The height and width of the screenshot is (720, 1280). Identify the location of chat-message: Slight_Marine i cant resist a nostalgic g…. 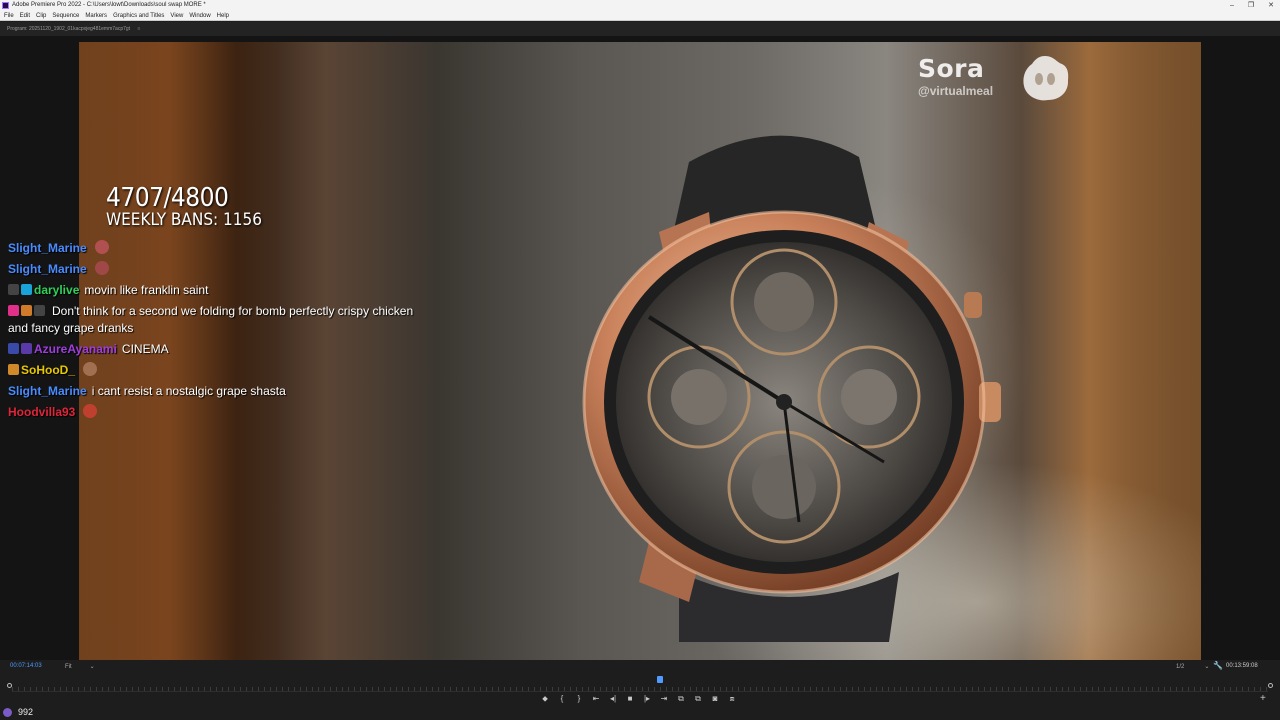
(218, 391).